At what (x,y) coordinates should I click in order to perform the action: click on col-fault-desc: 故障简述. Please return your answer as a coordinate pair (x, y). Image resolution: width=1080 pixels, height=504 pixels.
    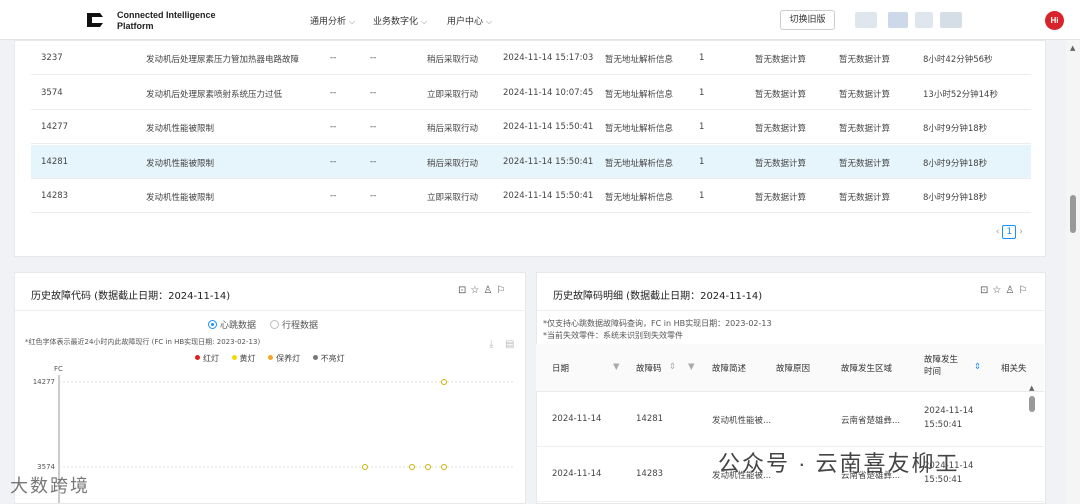
    Looking at the image, I should click on (729, 368).